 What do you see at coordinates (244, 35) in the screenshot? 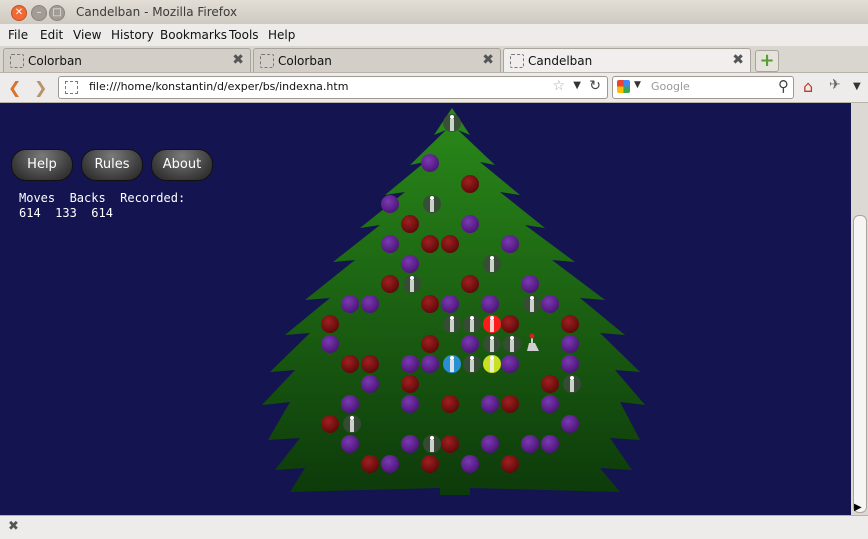
I see `menu-tools: Tools` at bounding box center [244, 35].